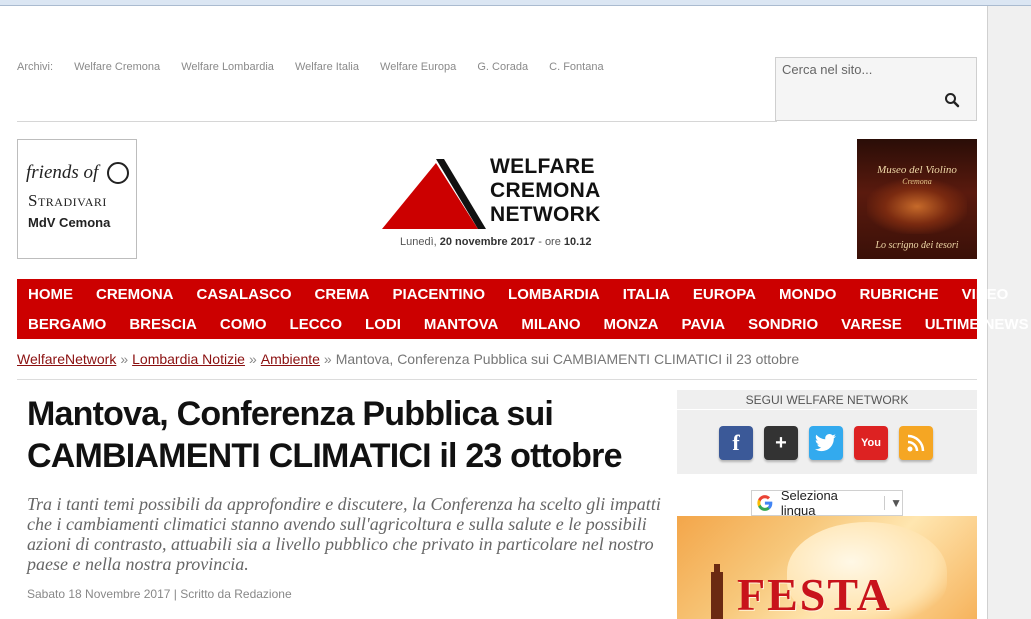 Image resolution: width=1031 pixels, height=619 pixels. I want to click on archive-link: G. Corada, so click(502, 67).